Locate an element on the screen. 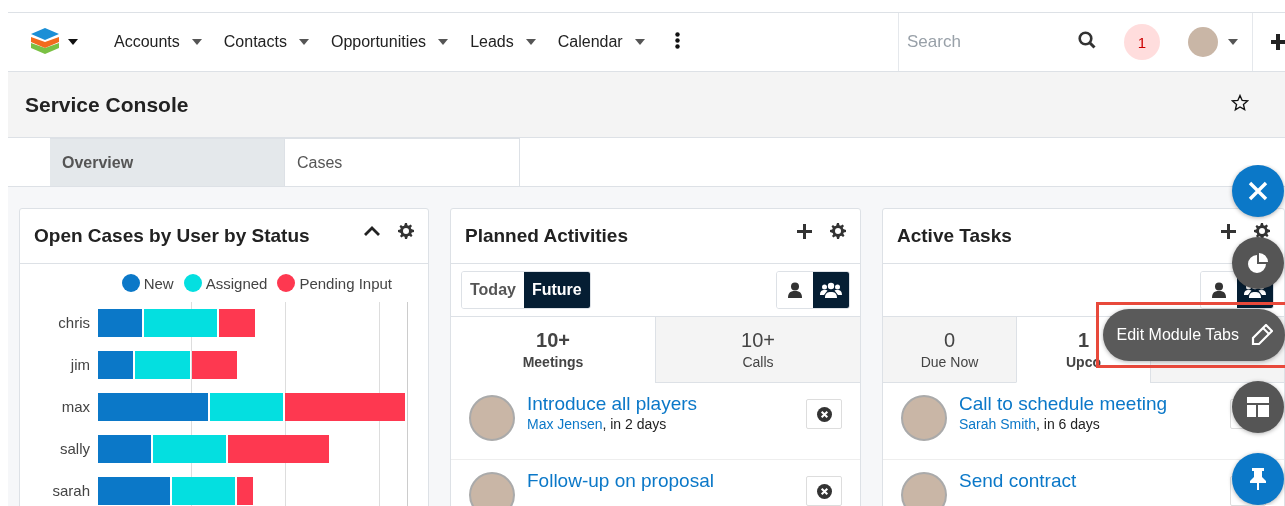  group-icon is located at coordinates (831, 290).